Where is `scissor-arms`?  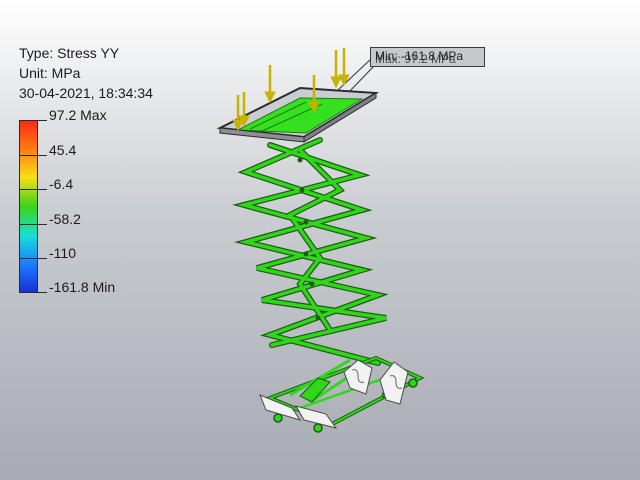 scissor-arms is located at coordinates (310, 251).